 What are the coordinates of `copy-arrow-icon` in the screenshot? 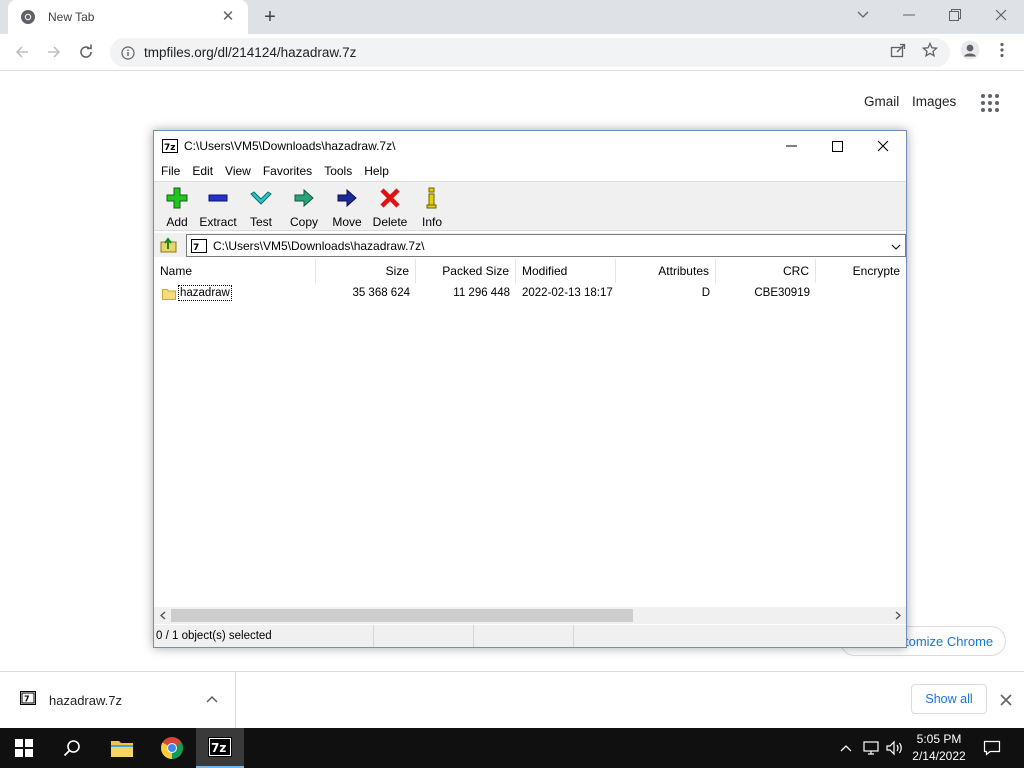 It's located at (304, 198).